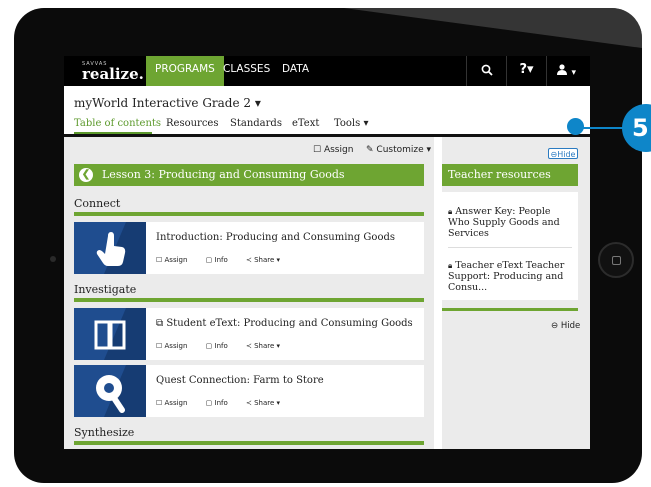 This screenshot has height=487, width=651. Describe the element at coordinates (616, 260) in the screenshot. I see `home-button` at that location.